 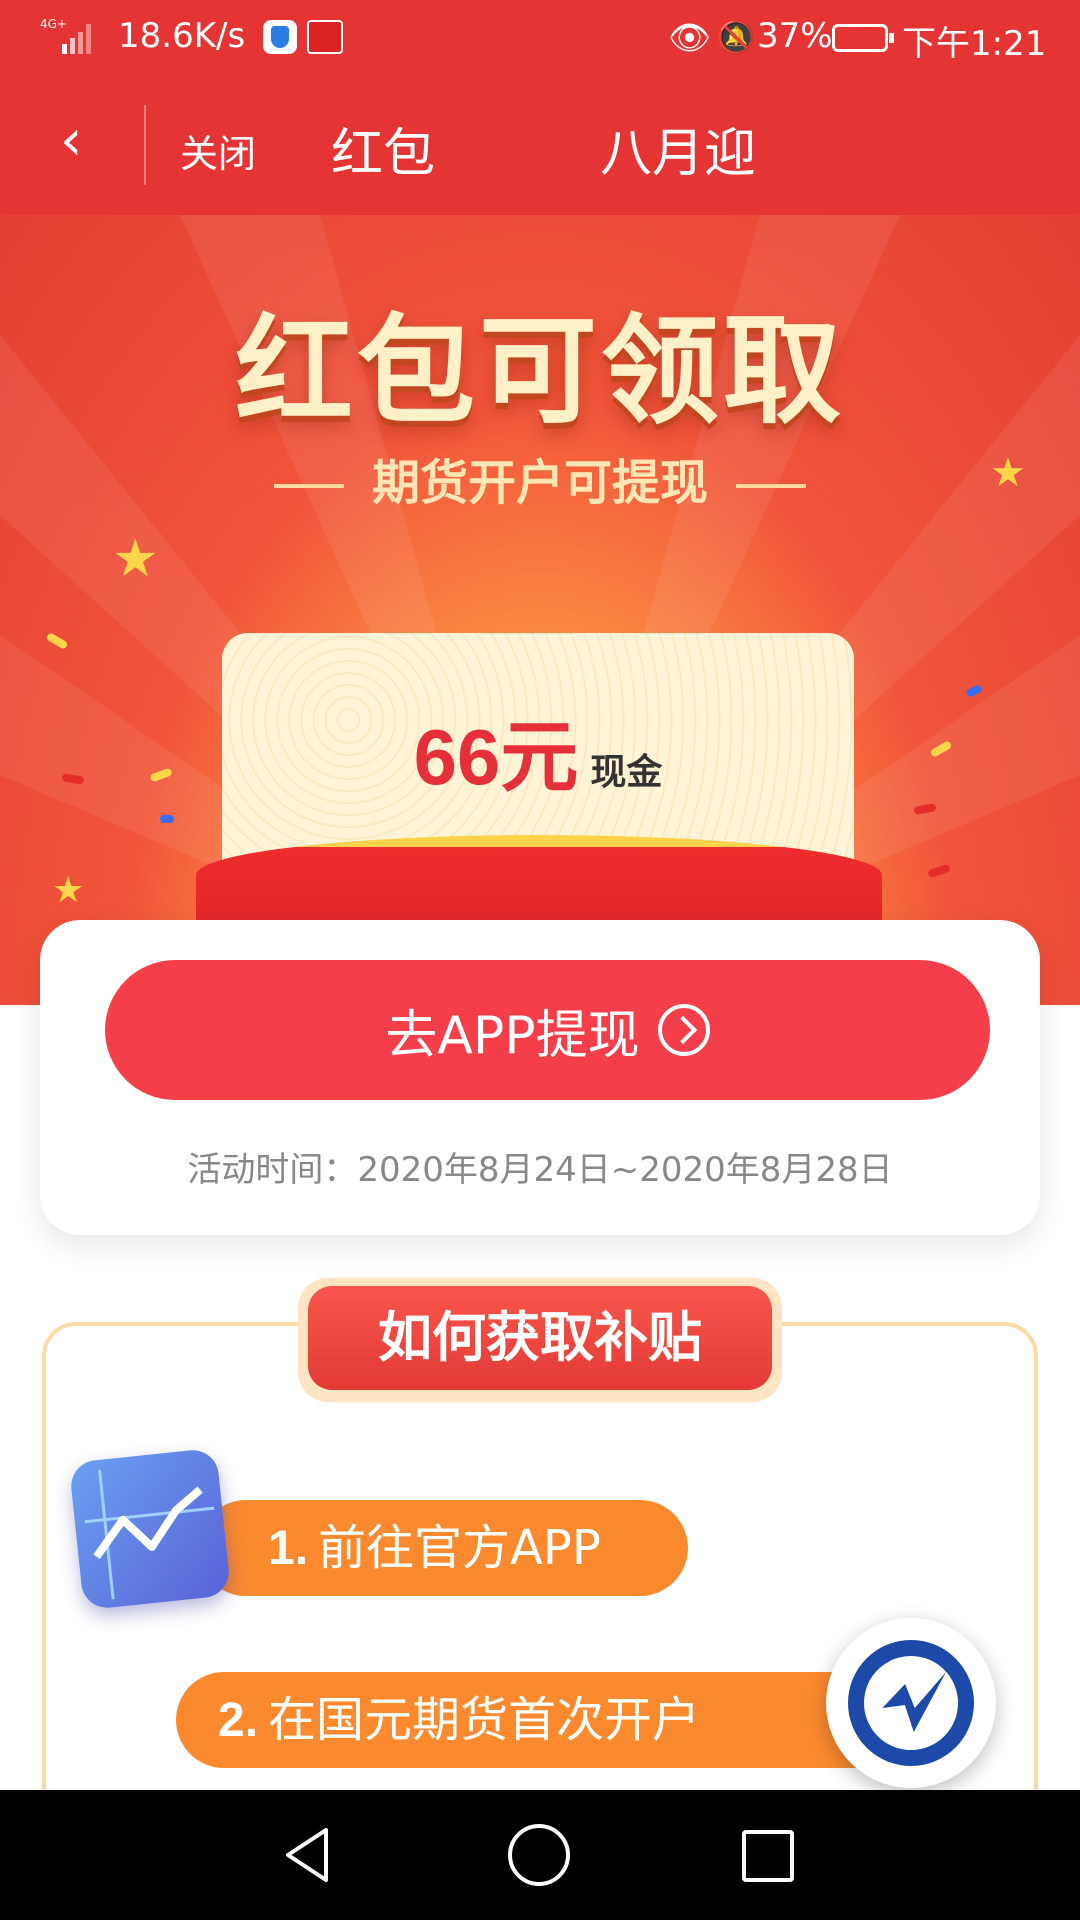 I want to click on nav-divider, so click(x=145, y=145).